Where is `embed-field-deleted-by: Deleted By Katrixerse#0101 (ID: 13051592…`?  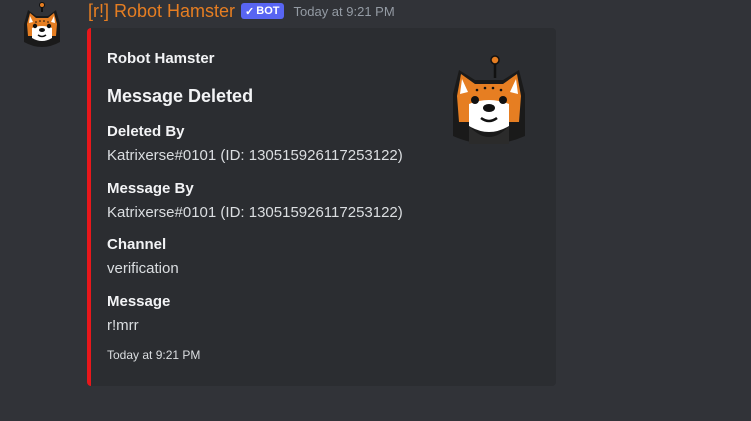 embed-field-deleted-by: Deleted By Katrixerse#0101 (ID: 13051592… is located at coordinates (255, 144).